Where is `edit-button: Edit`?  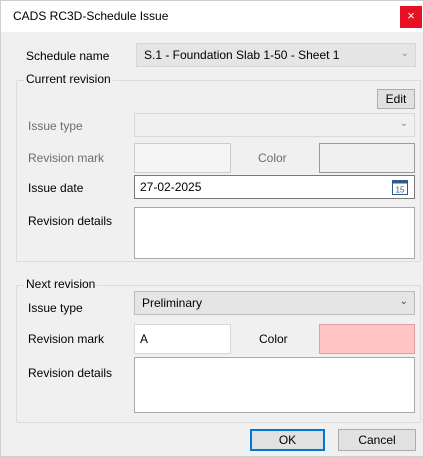
edit-button: Edit is located at coordinates (396, 99).